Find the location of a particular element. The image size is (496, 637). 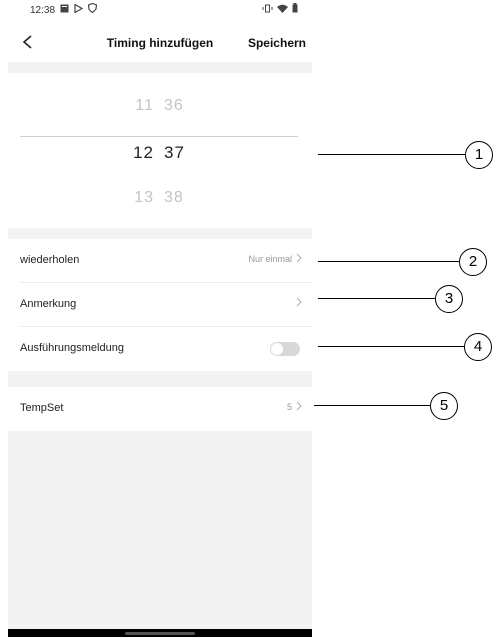

picker-minute: 37 is located at coordinates (174, 152).